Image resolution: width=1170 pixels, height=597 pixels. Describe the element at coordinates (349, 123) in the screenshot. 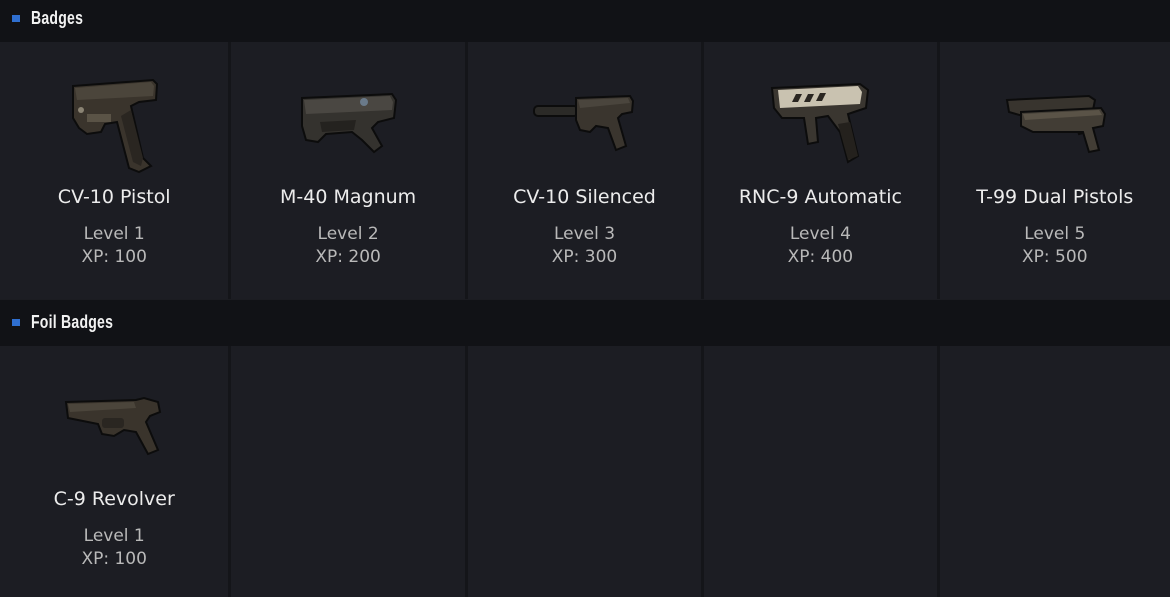

I see `magnum-icon` at that location.